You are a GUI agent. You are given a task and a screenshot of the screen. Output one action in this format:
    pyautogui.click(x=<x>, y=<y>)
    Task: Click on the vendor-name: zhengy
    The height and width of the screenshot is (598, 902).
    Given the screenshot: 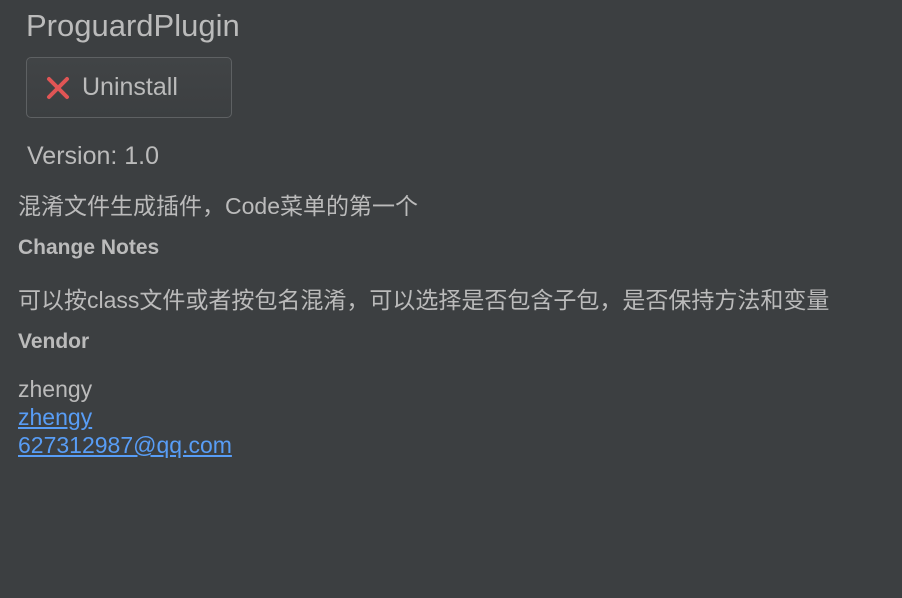 What is the action you would take?
    pyautogui.click(x=55, y=389)
    